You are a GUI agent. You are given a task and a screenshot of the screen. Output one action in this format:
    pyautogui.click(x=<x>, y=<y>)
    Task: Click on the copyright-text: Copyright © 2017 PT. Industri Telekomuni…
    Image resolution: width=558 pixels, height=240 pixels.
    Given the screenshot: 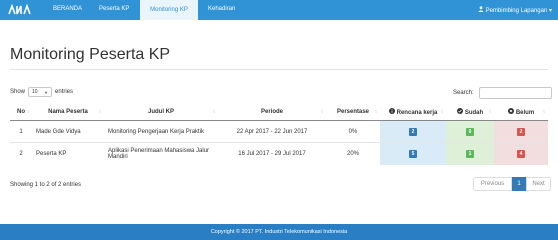 What is the action you would take?
    pyautogui.click(x=279, y=232)
    